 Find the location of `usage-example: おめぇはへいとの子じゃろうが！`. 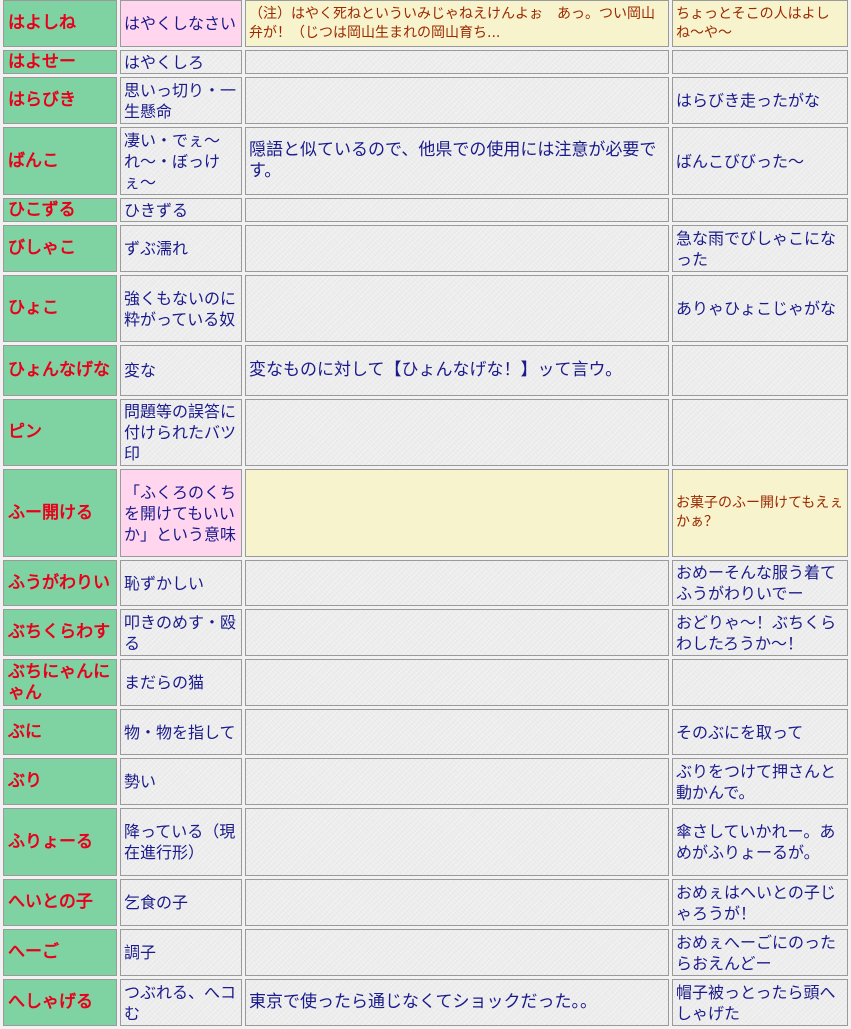

usage-example: おめぇはへいとの子じゃろうが！ is located at coordinates (760, 902).